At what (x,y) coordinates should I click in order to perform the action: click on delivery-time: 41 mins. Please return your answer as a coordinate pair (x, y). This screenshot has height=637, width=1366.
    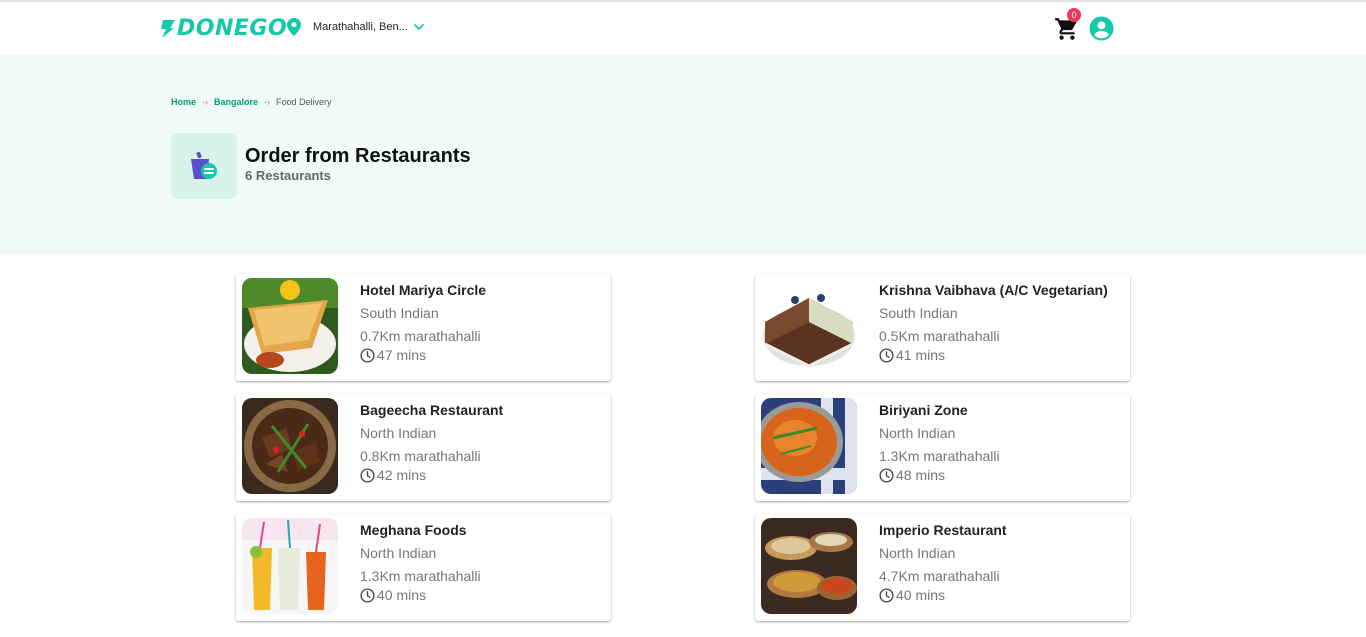
    Looking at the image, I should click on (912, 355).